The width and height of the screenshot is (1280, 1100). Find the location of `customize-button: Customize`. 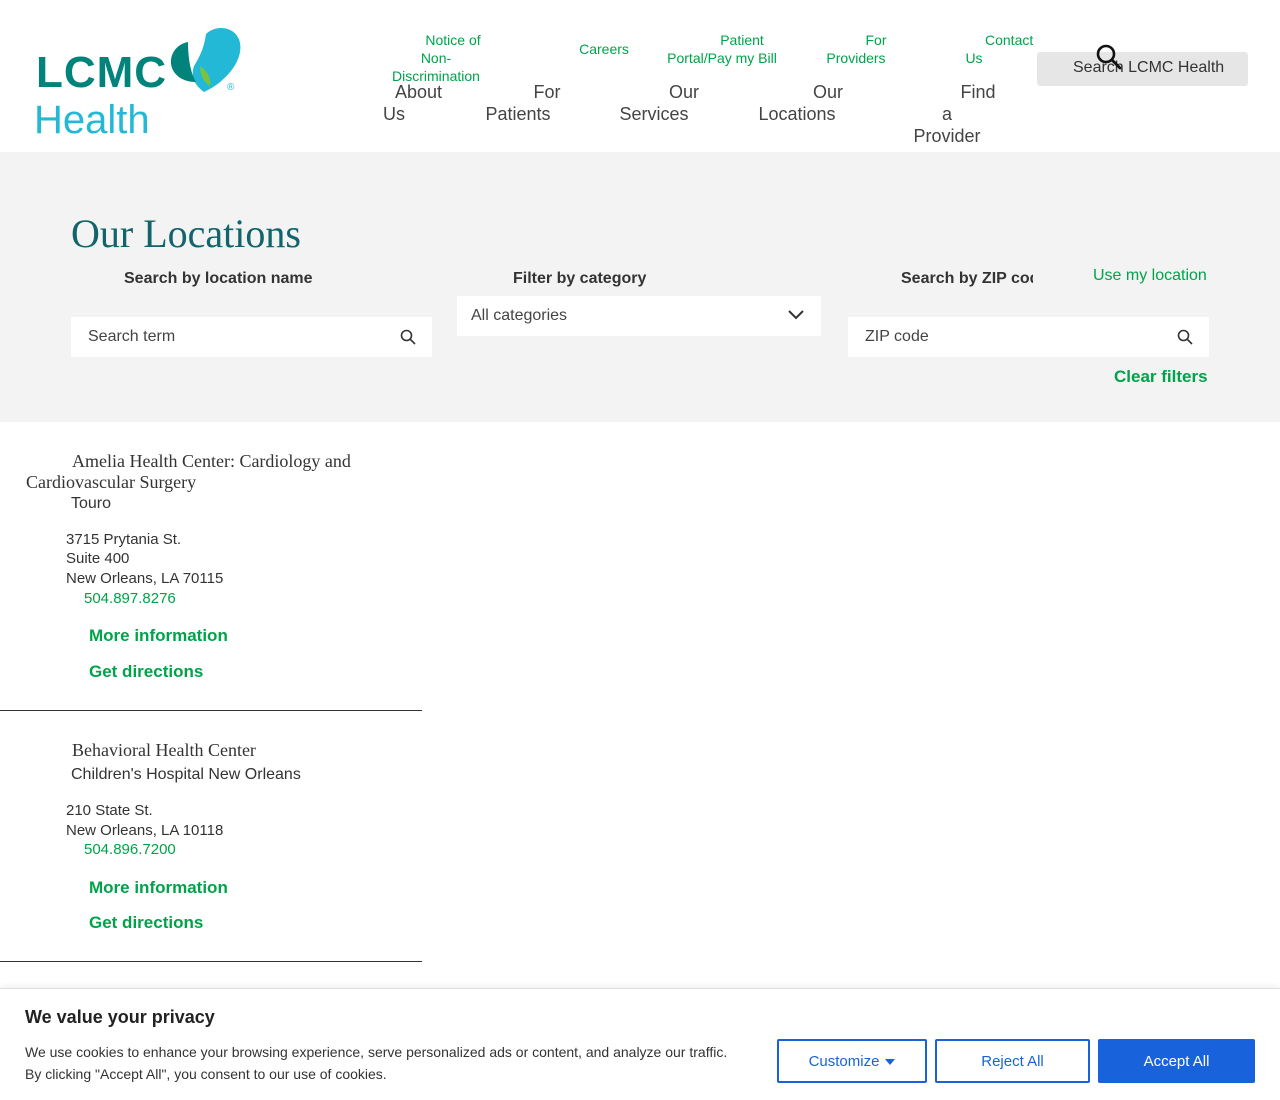

customize-button: Customize is located at coordinates (852, 1061).